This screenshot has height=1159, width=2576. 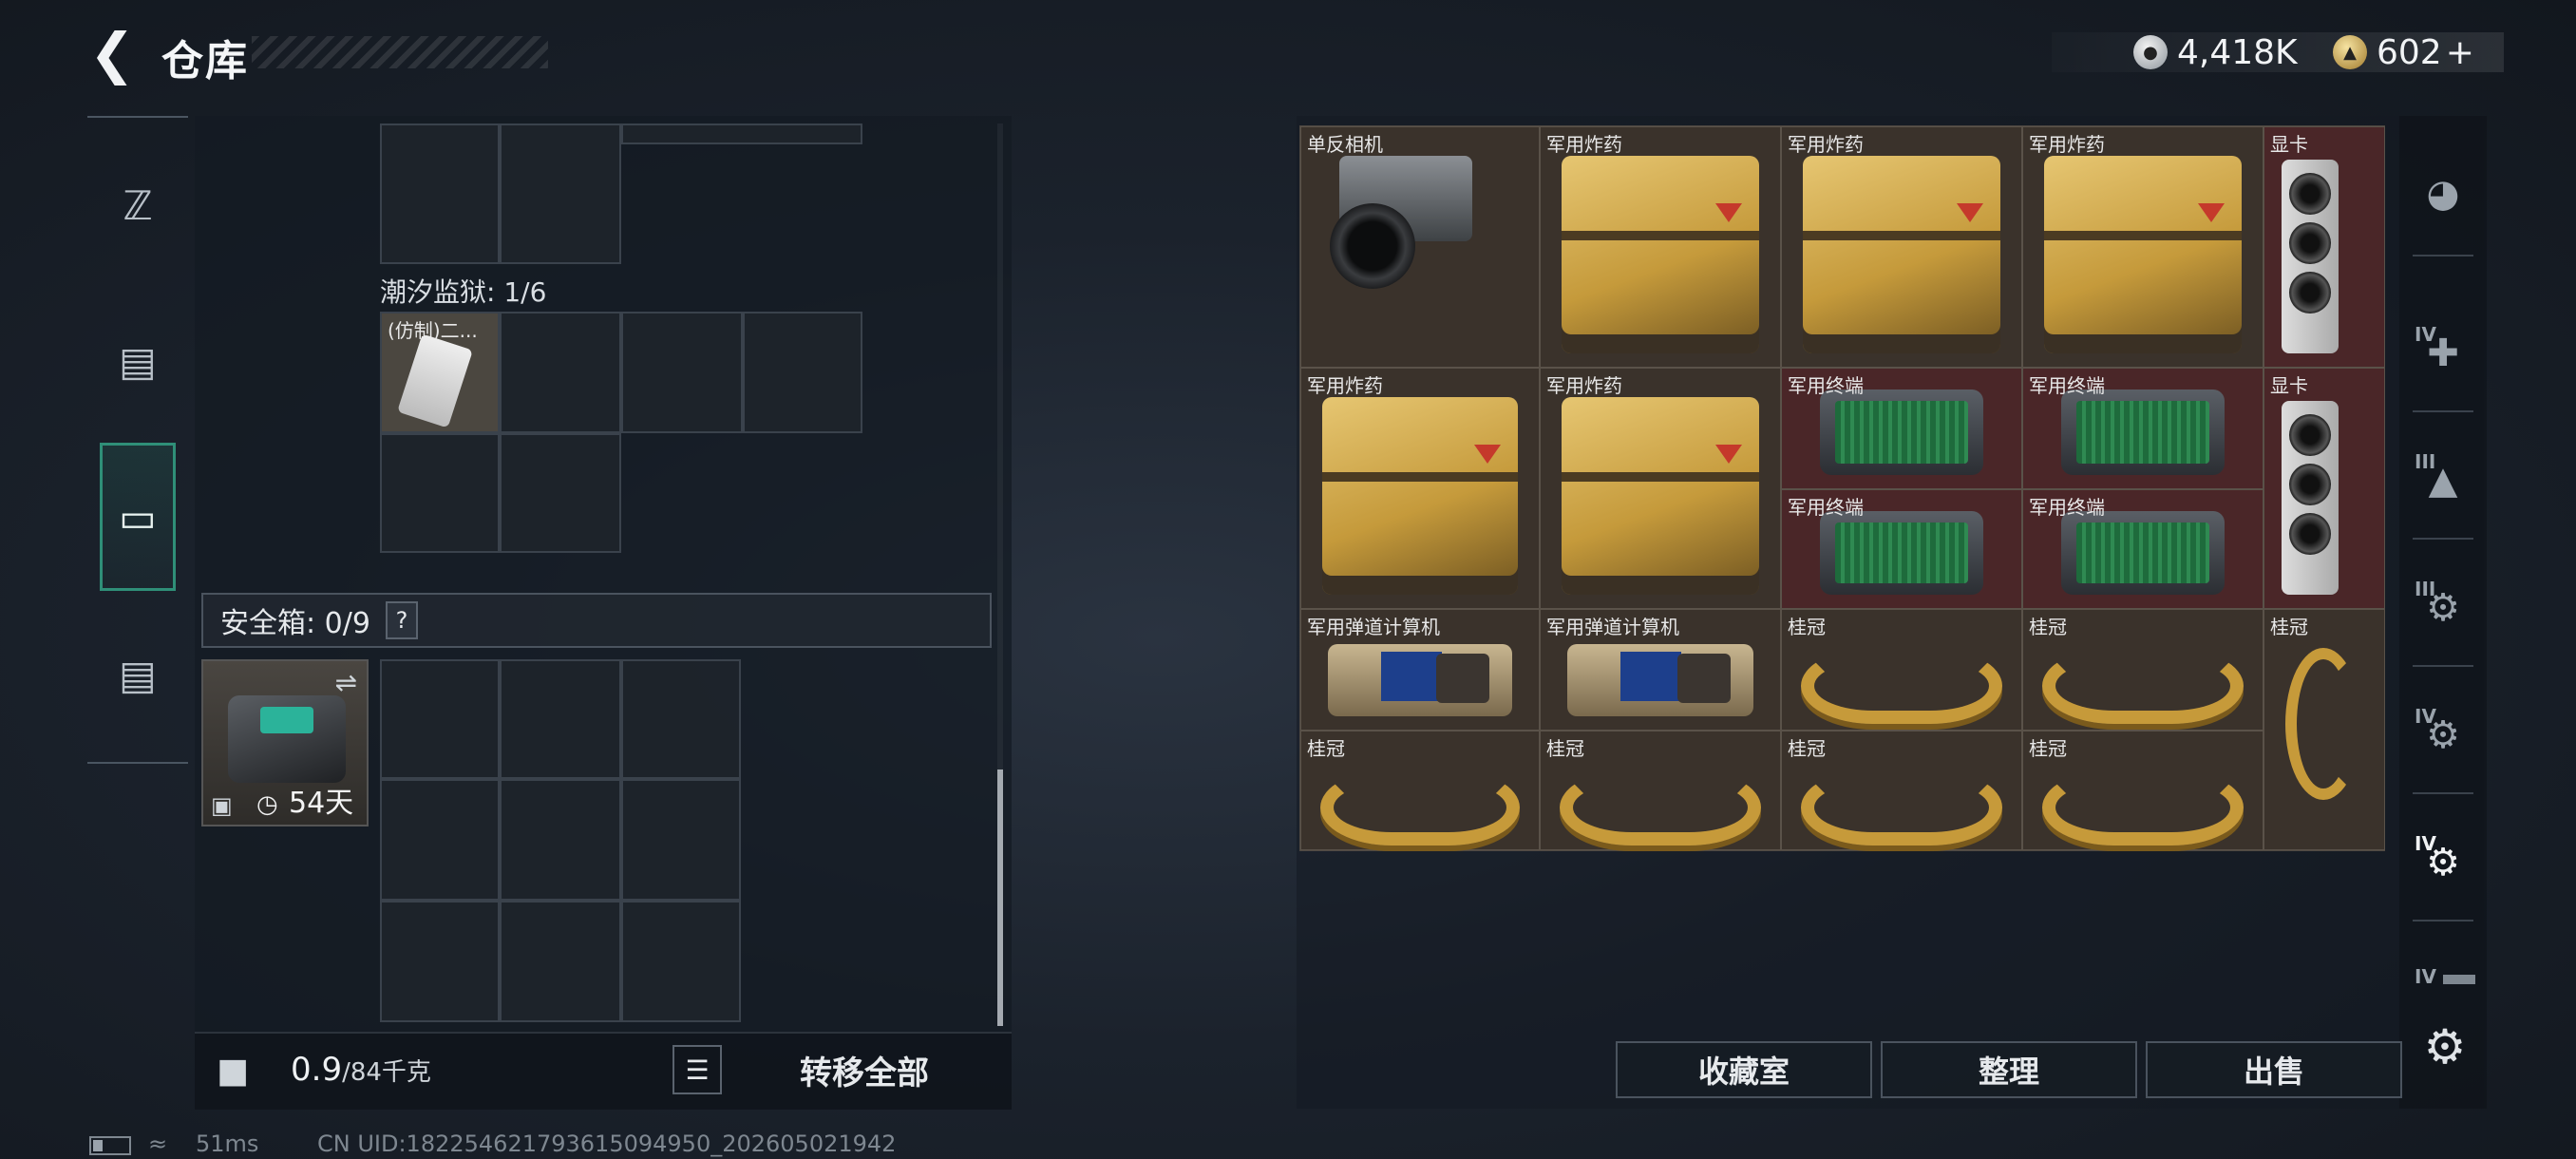 I want to click on swap-icon: ⇌, so click(x=346, y=682).